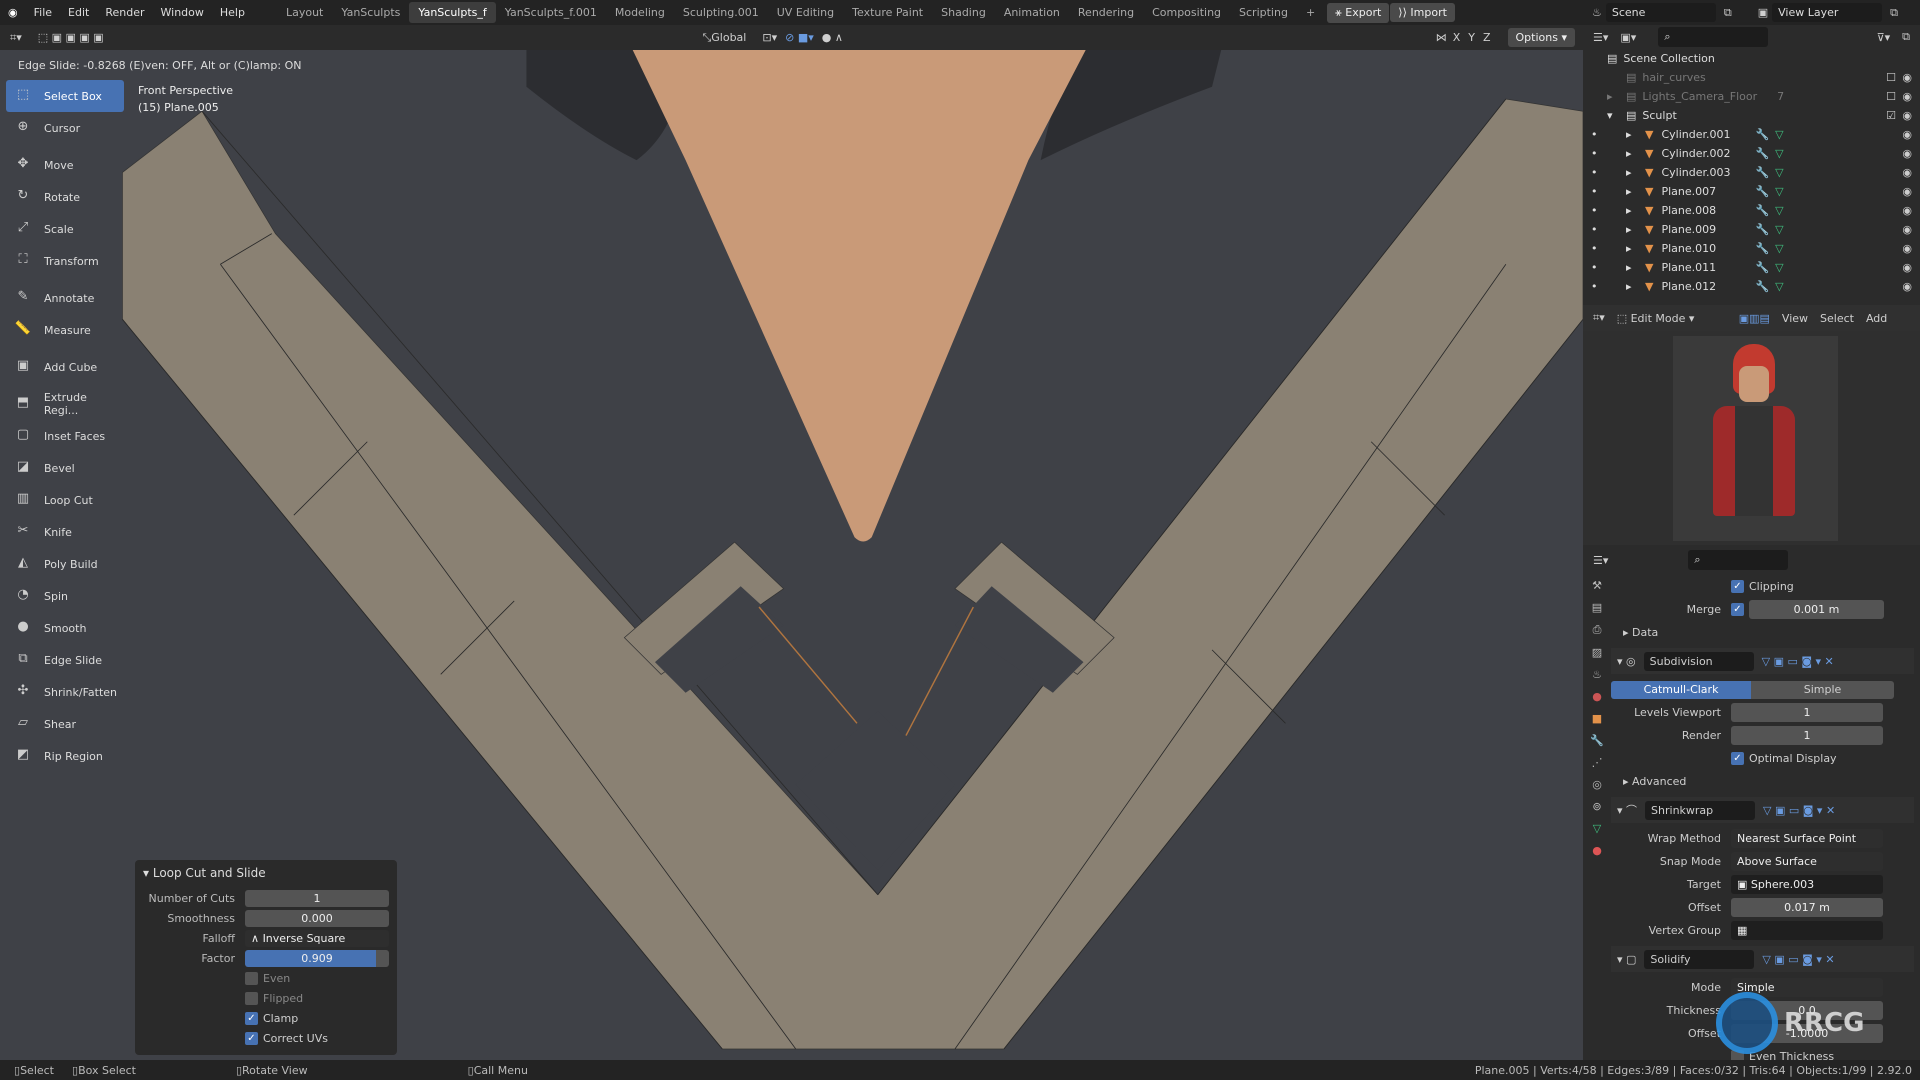 The height and width of the screenshot is (1080, 1920). Describe the element at coordinates (1597, 718) in the screenshot. I see `object-tab-icon: ■` at that location.